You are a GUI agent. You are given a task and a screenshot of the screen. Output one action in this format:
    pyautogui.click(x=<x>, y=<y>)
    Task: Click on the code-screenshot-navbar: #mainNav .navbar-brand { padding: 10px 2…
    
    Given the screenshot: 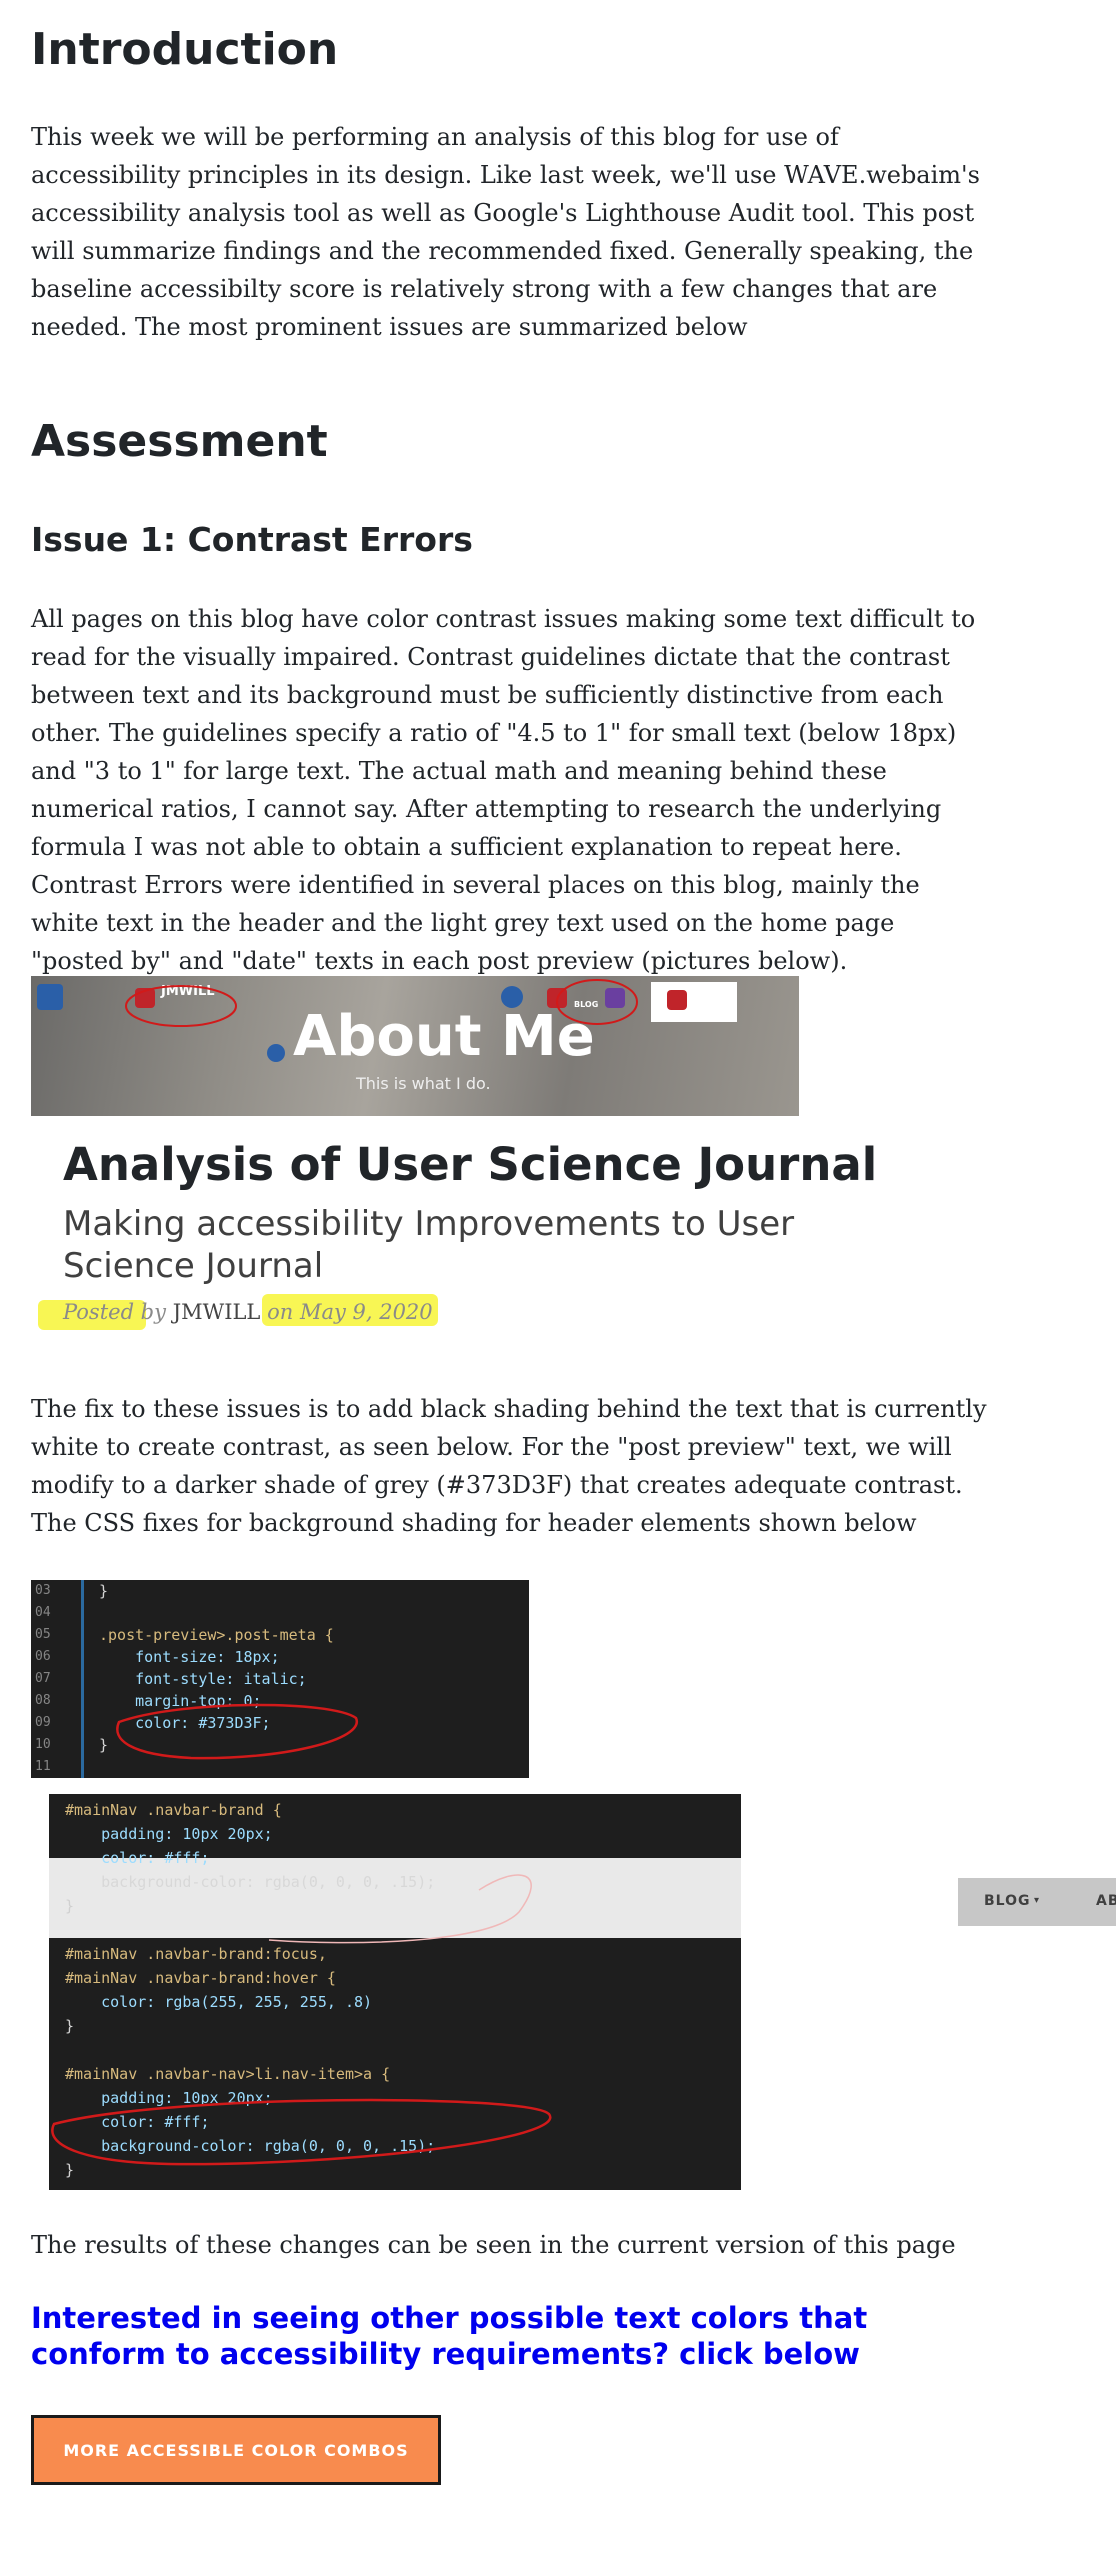 What is the action you would take?
    pyautogui.click(x=395, y=1992)
    